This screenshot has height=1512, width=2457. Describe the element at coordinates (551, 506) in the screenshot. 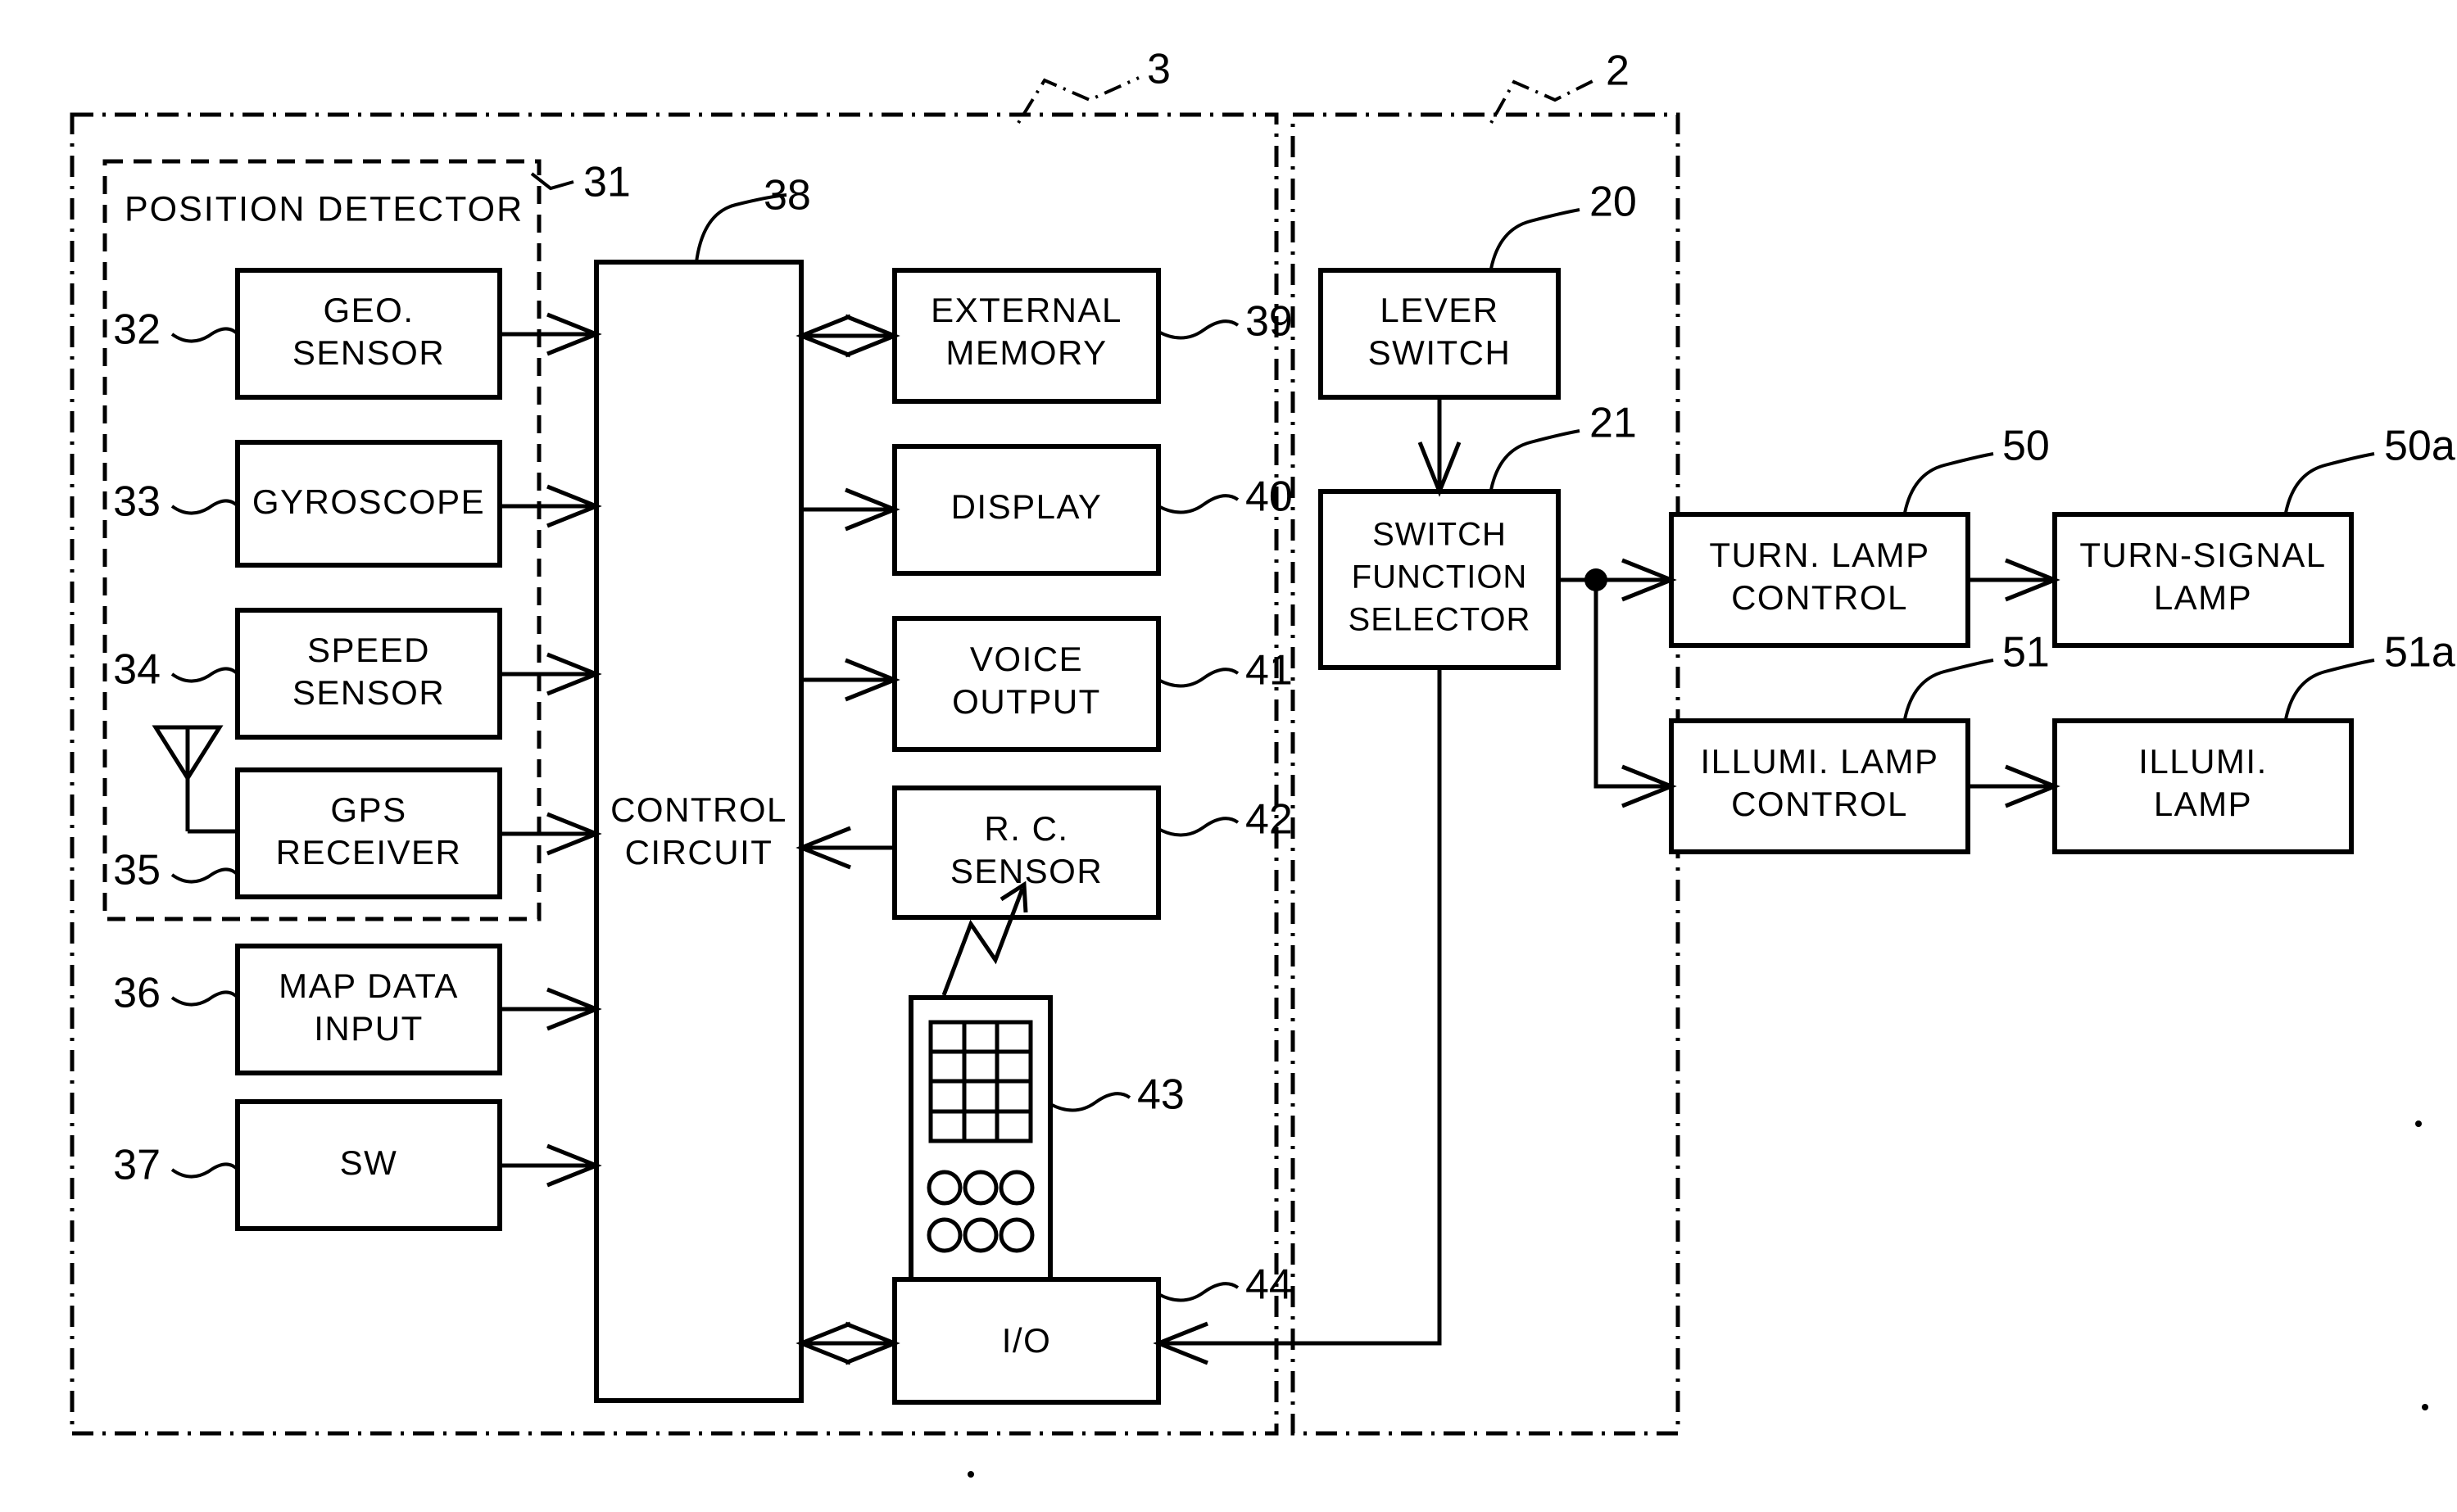

I see `wire-gyro-to-control` at that location.